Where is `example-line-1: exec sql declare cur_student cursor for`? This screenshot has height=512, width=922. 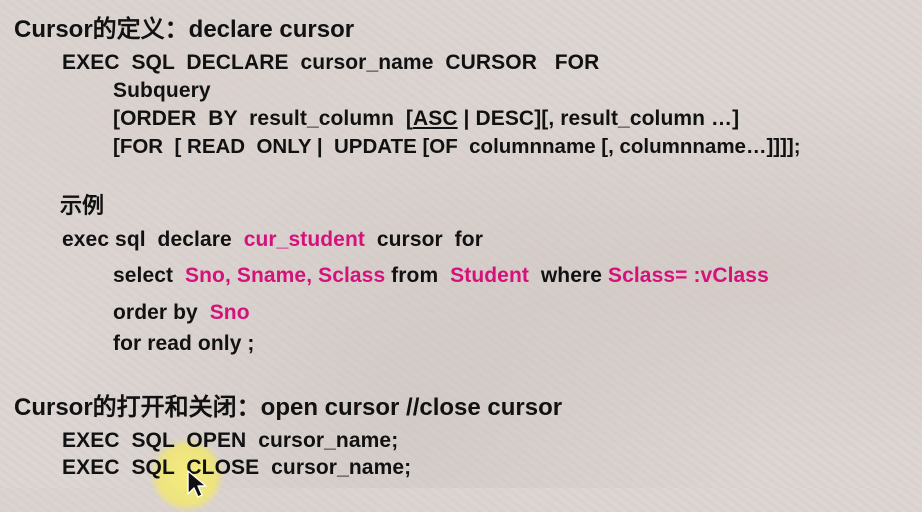
example-line-1: exec sql declare cur_student cursor for is located at coordinates (272, 239).